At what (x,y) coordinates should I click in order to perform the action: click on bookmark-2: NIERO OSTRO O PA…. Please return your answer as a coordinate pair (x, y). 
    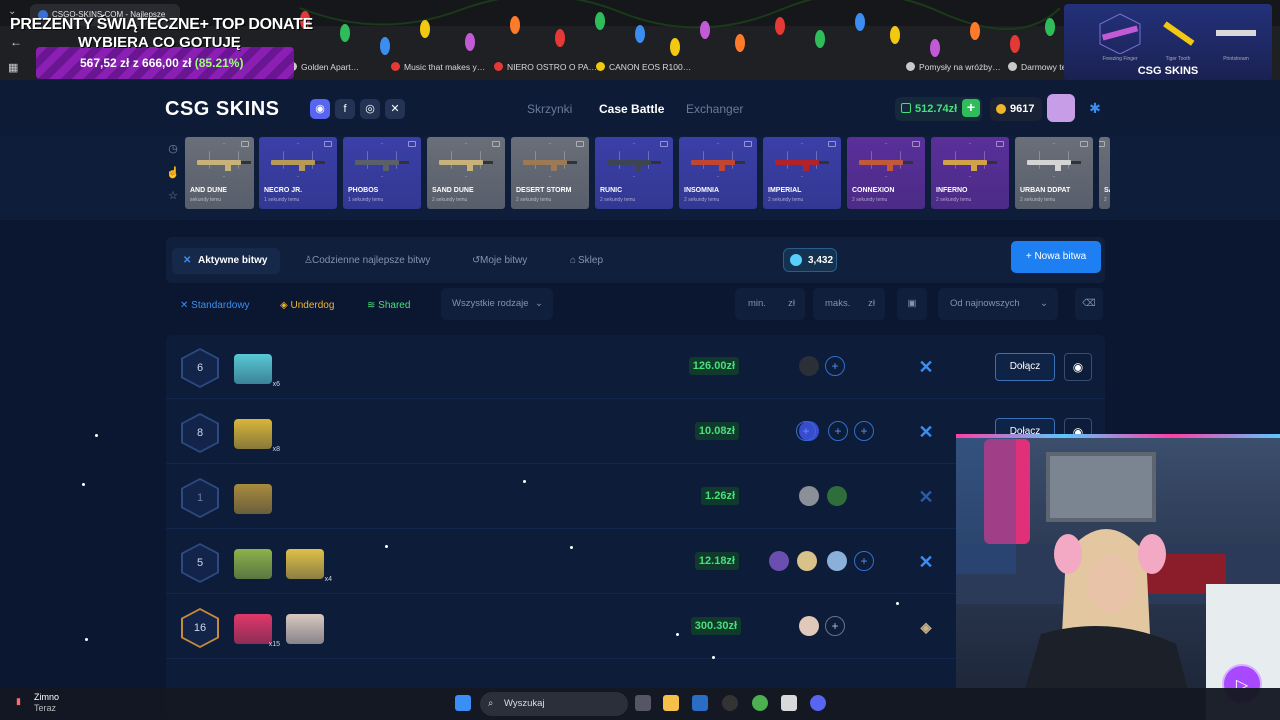
    Looking at the image, I should click on (545, 67).